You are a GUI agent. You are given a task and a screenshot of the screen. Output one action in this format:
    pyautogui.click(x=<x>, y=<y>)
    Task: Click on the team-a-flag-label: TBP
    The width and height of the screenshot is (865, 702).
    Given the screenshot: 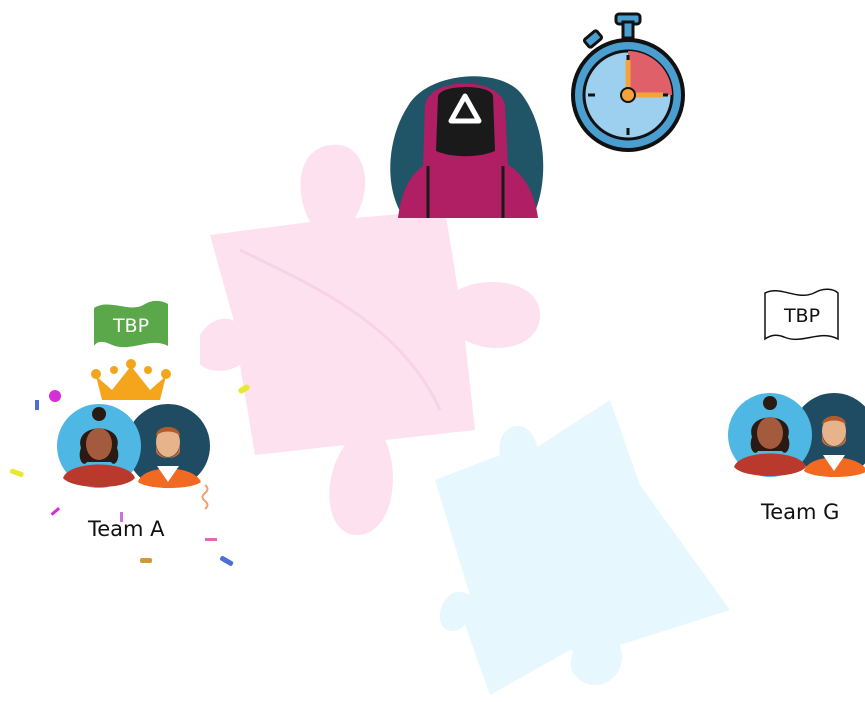 What is the action you would take?
    pyautogui.click(x=131, y=326)
    